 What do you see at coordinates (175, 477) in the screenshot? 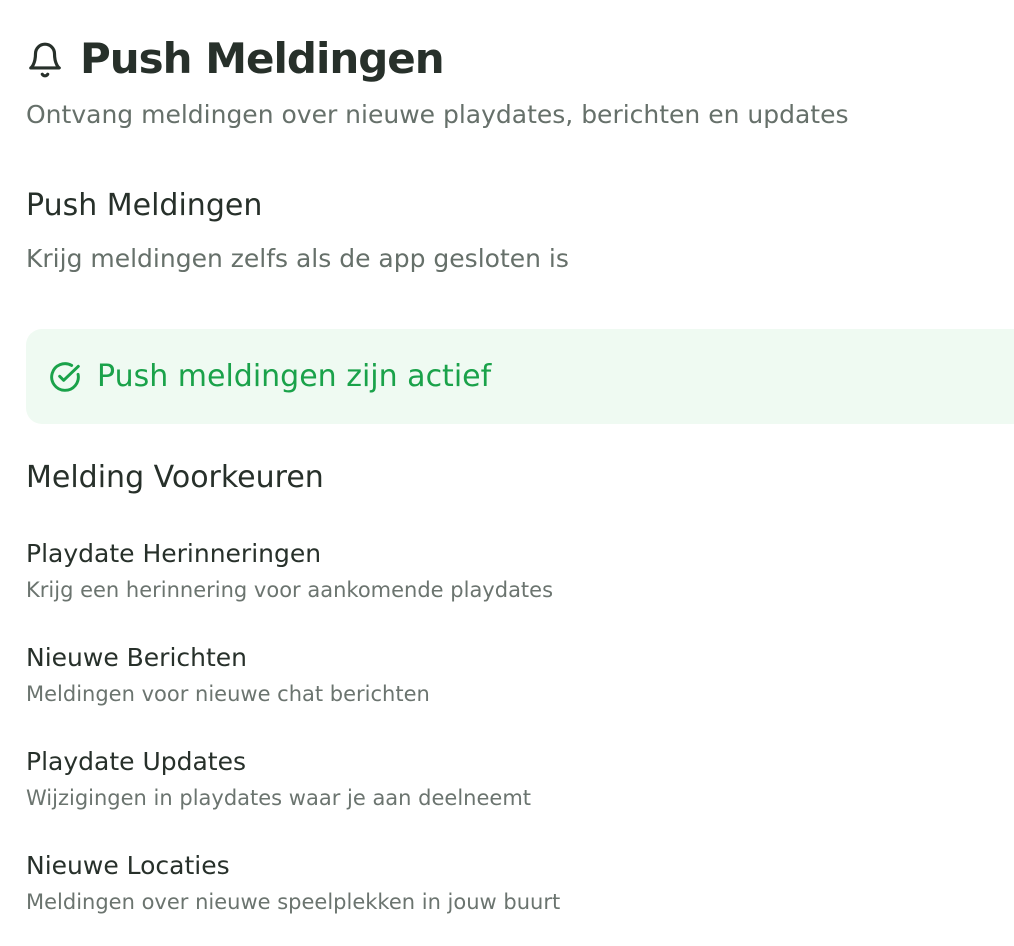
I see `preferences-heading: Melding Voorkeuren` at bounding box center [175, 477].